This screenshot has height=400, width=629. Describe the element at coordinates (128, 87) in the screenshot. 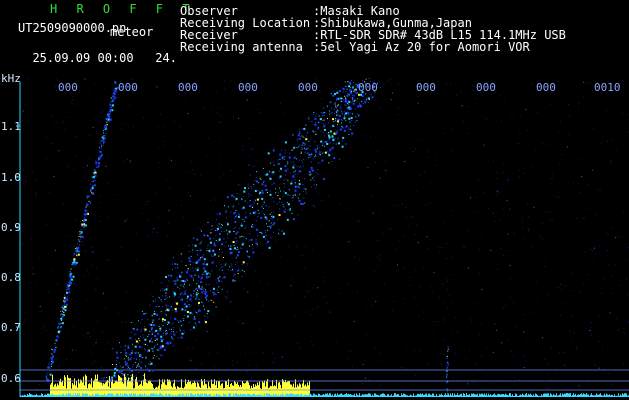

I see `x-tick-label: 000` at that location.